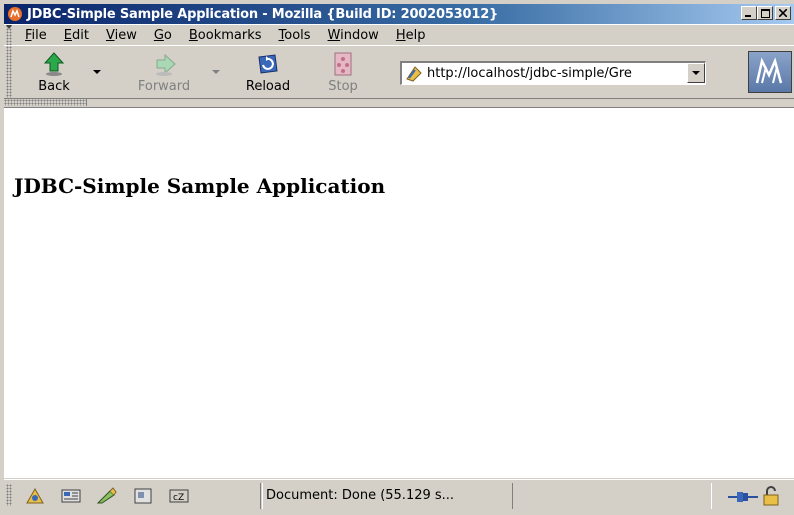 This screenshot has width=794, height=515. I want to click on addressbook-icon, so click(143, 496).